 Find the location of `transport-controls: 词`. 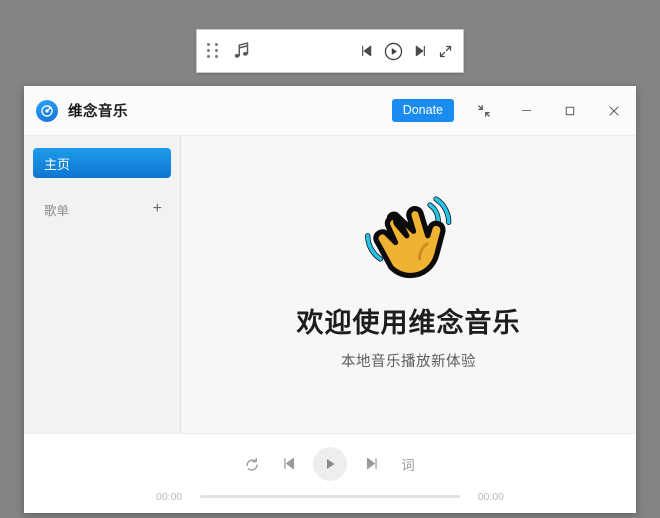

transport-controls: 词 is located at coordinates (330, 463).